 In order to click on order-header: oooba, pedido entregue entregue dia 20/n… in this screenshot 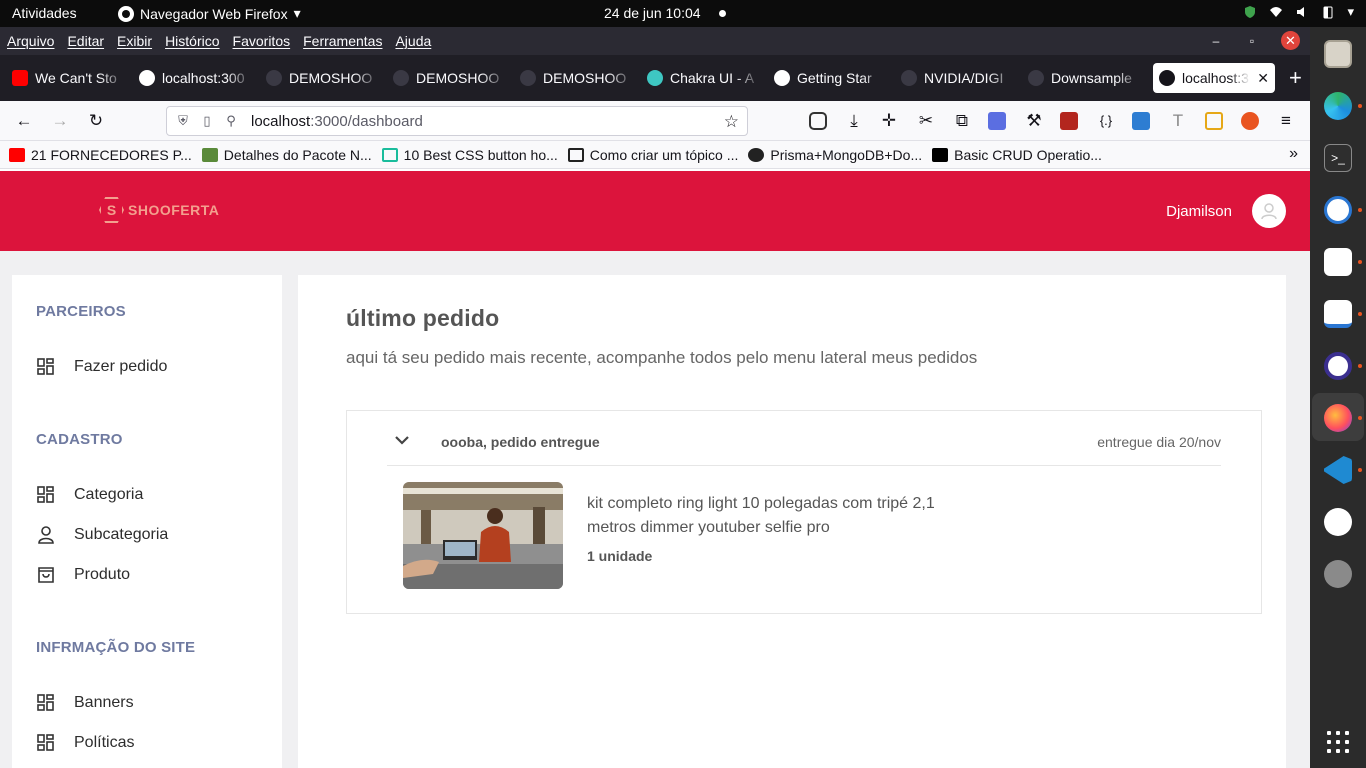, I will do `click(804, 438)`.